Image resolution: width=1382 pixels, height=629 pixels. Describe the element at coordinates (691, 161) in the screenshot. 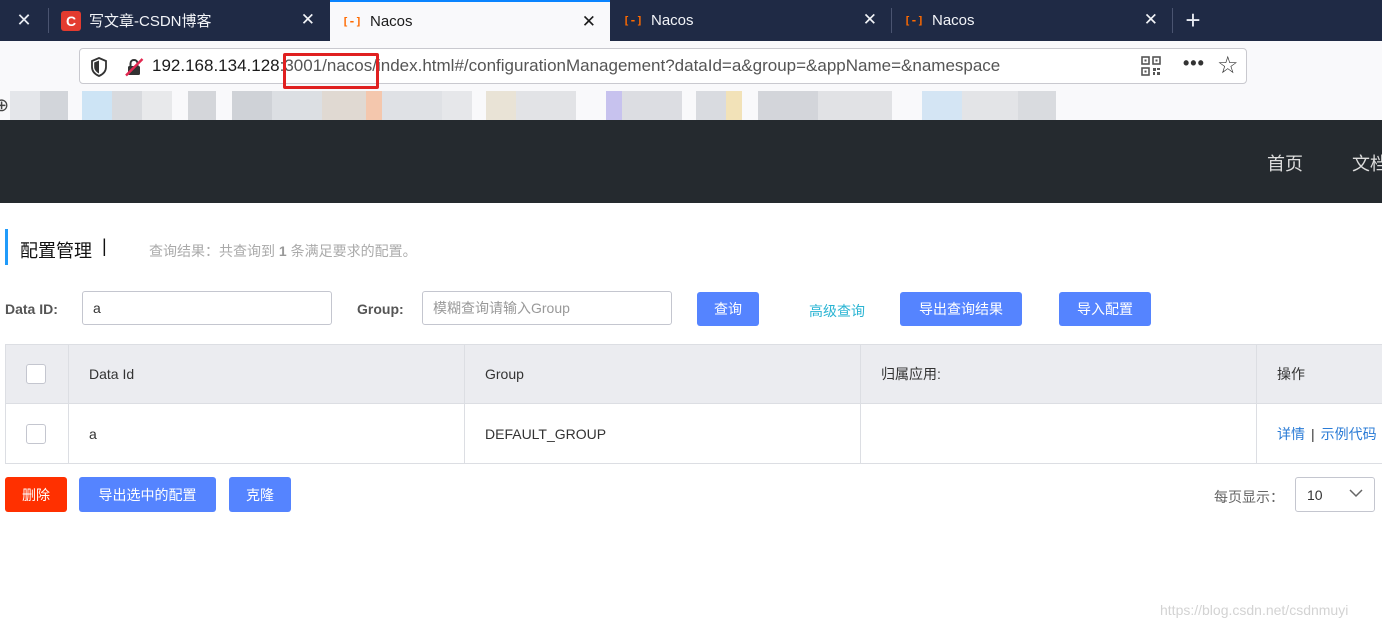

I see `nacos-top-header: 首页 文档` at that location.